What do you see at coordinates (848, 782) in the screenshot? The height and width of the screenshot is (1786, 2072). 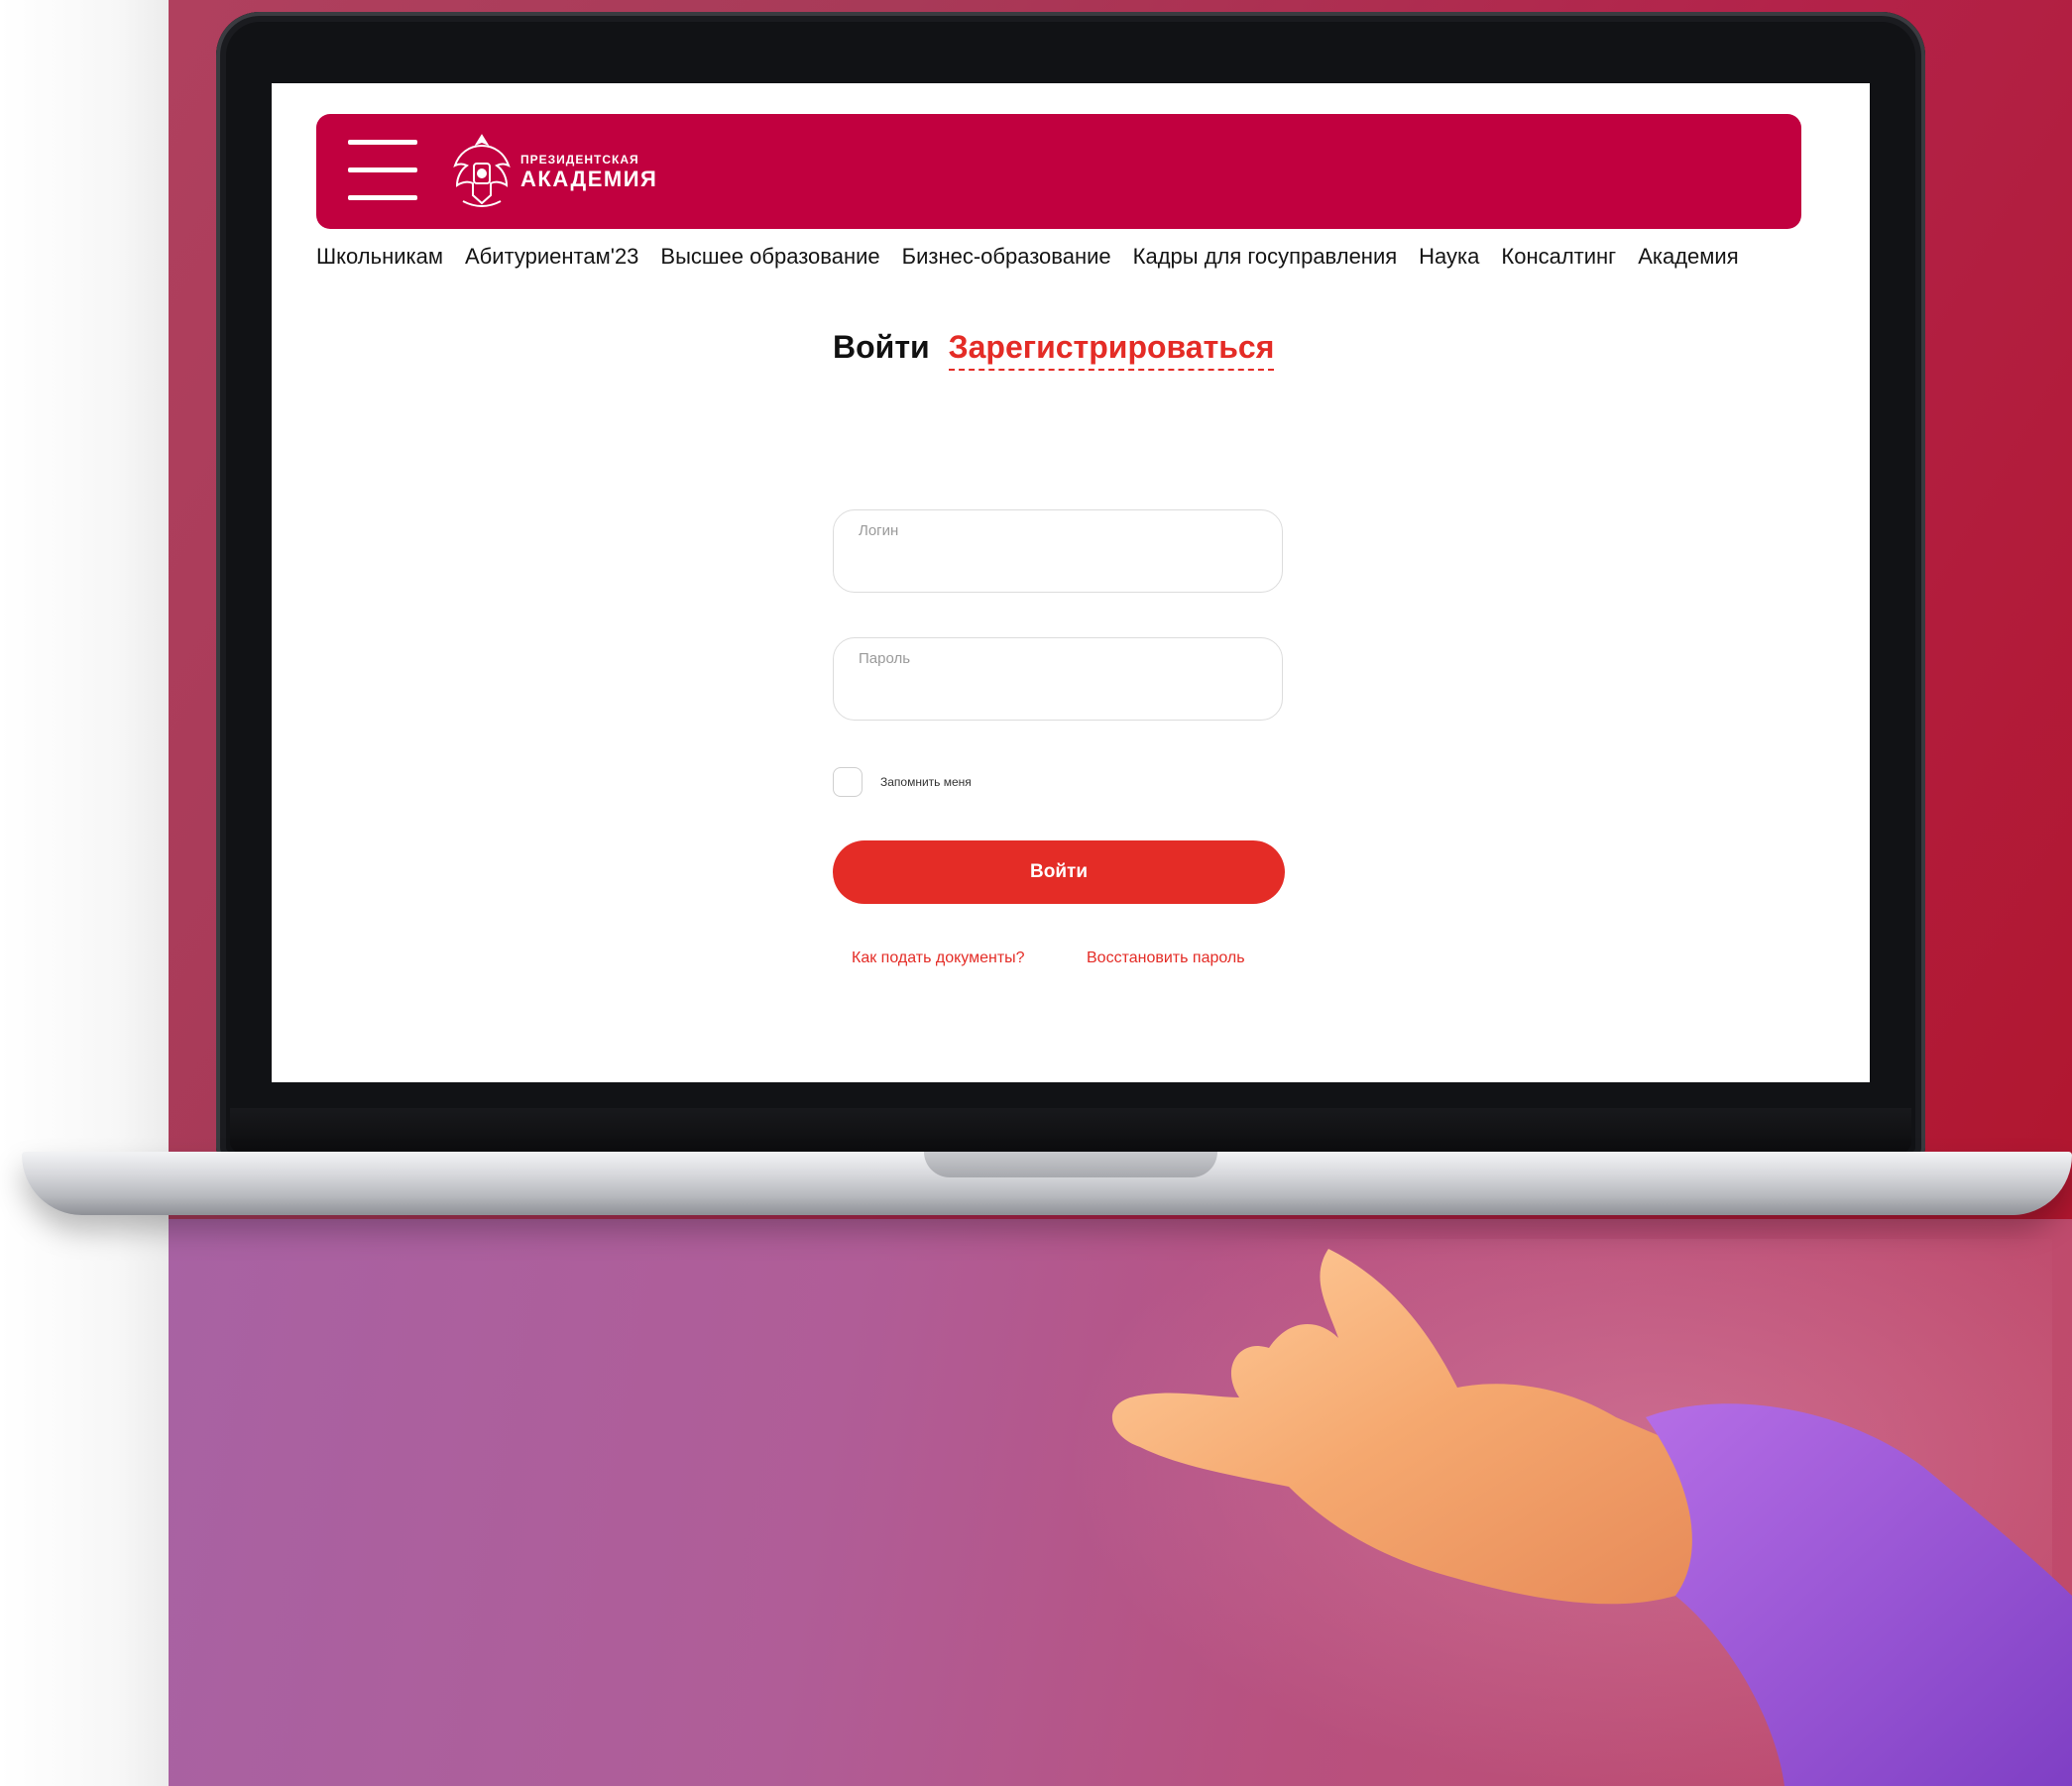 I see `remember-checkbox` at bounding box center [848, 782].